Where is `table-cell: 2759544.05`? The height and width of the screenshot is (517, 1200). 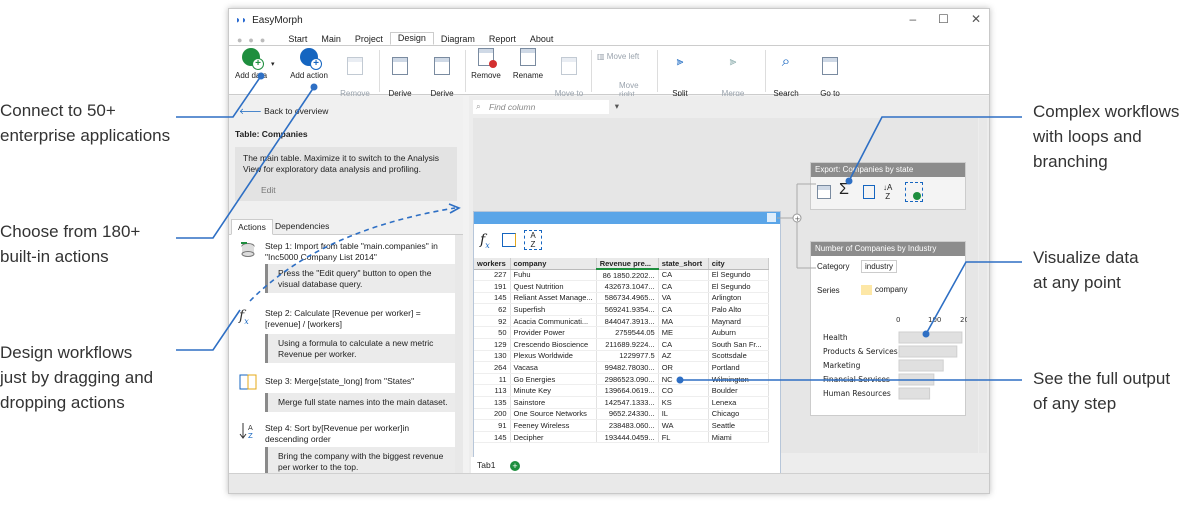 table-cell: 2759544.05 is located at coordinates (627, 333).